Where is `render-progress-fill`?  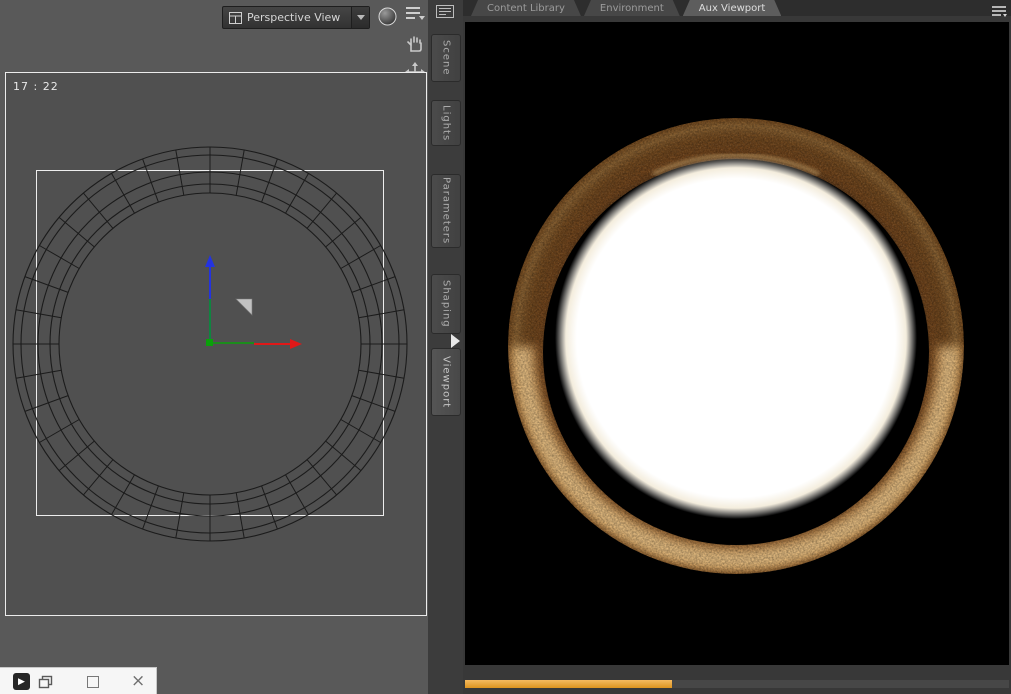
render-progress-fill is located at coordinates (568, 684).